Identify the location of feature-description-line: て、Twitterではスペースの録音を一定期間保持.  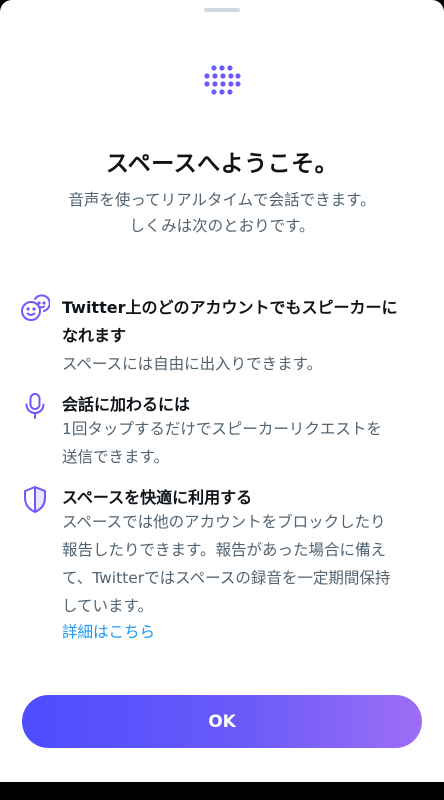
(226, 578).